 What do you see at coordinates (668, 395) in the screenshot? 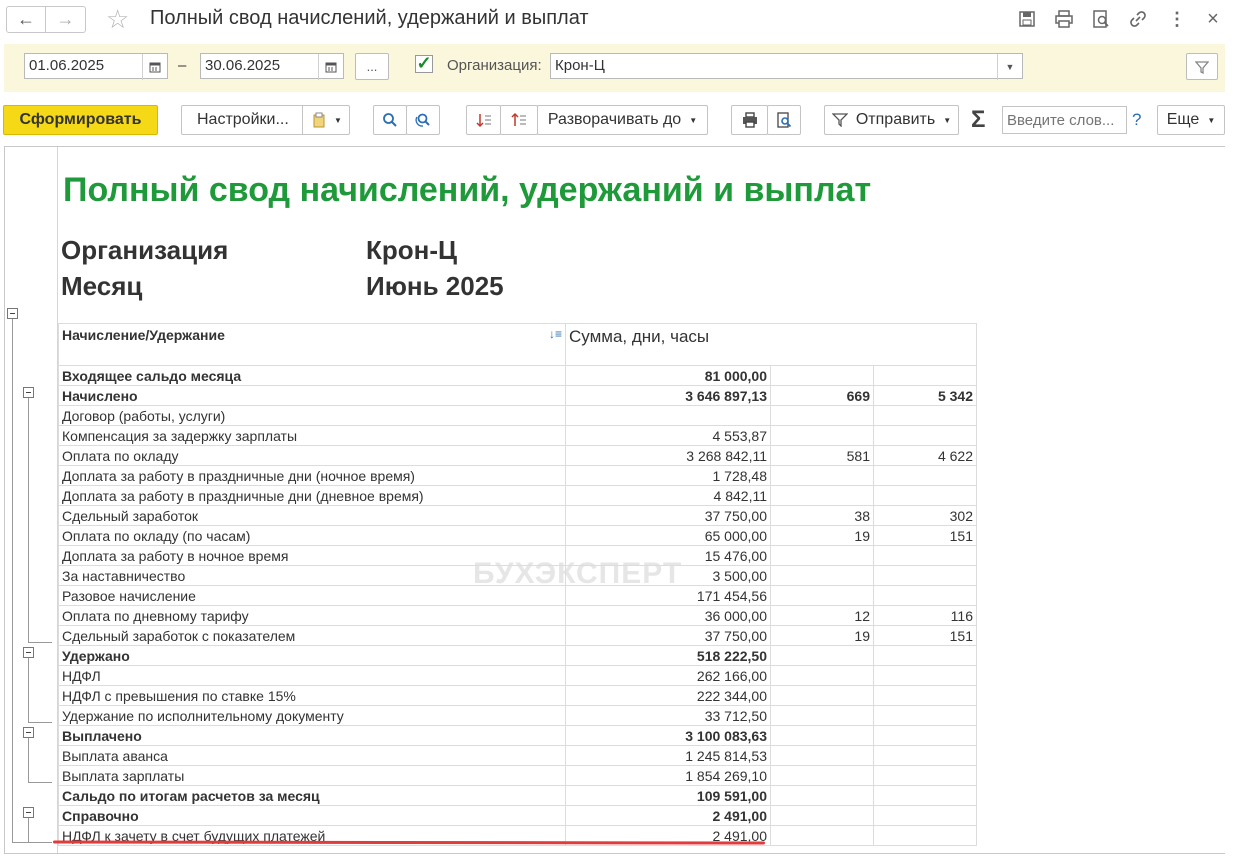
I see `row-sum: 3 646 897,13` at bounding box center [668, 395].